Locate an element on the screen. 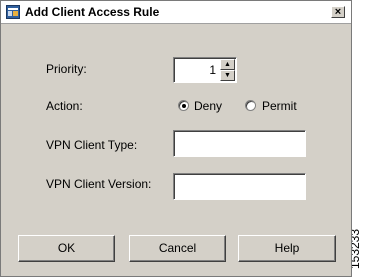  radio-permit is located at coordinates (250, 105).